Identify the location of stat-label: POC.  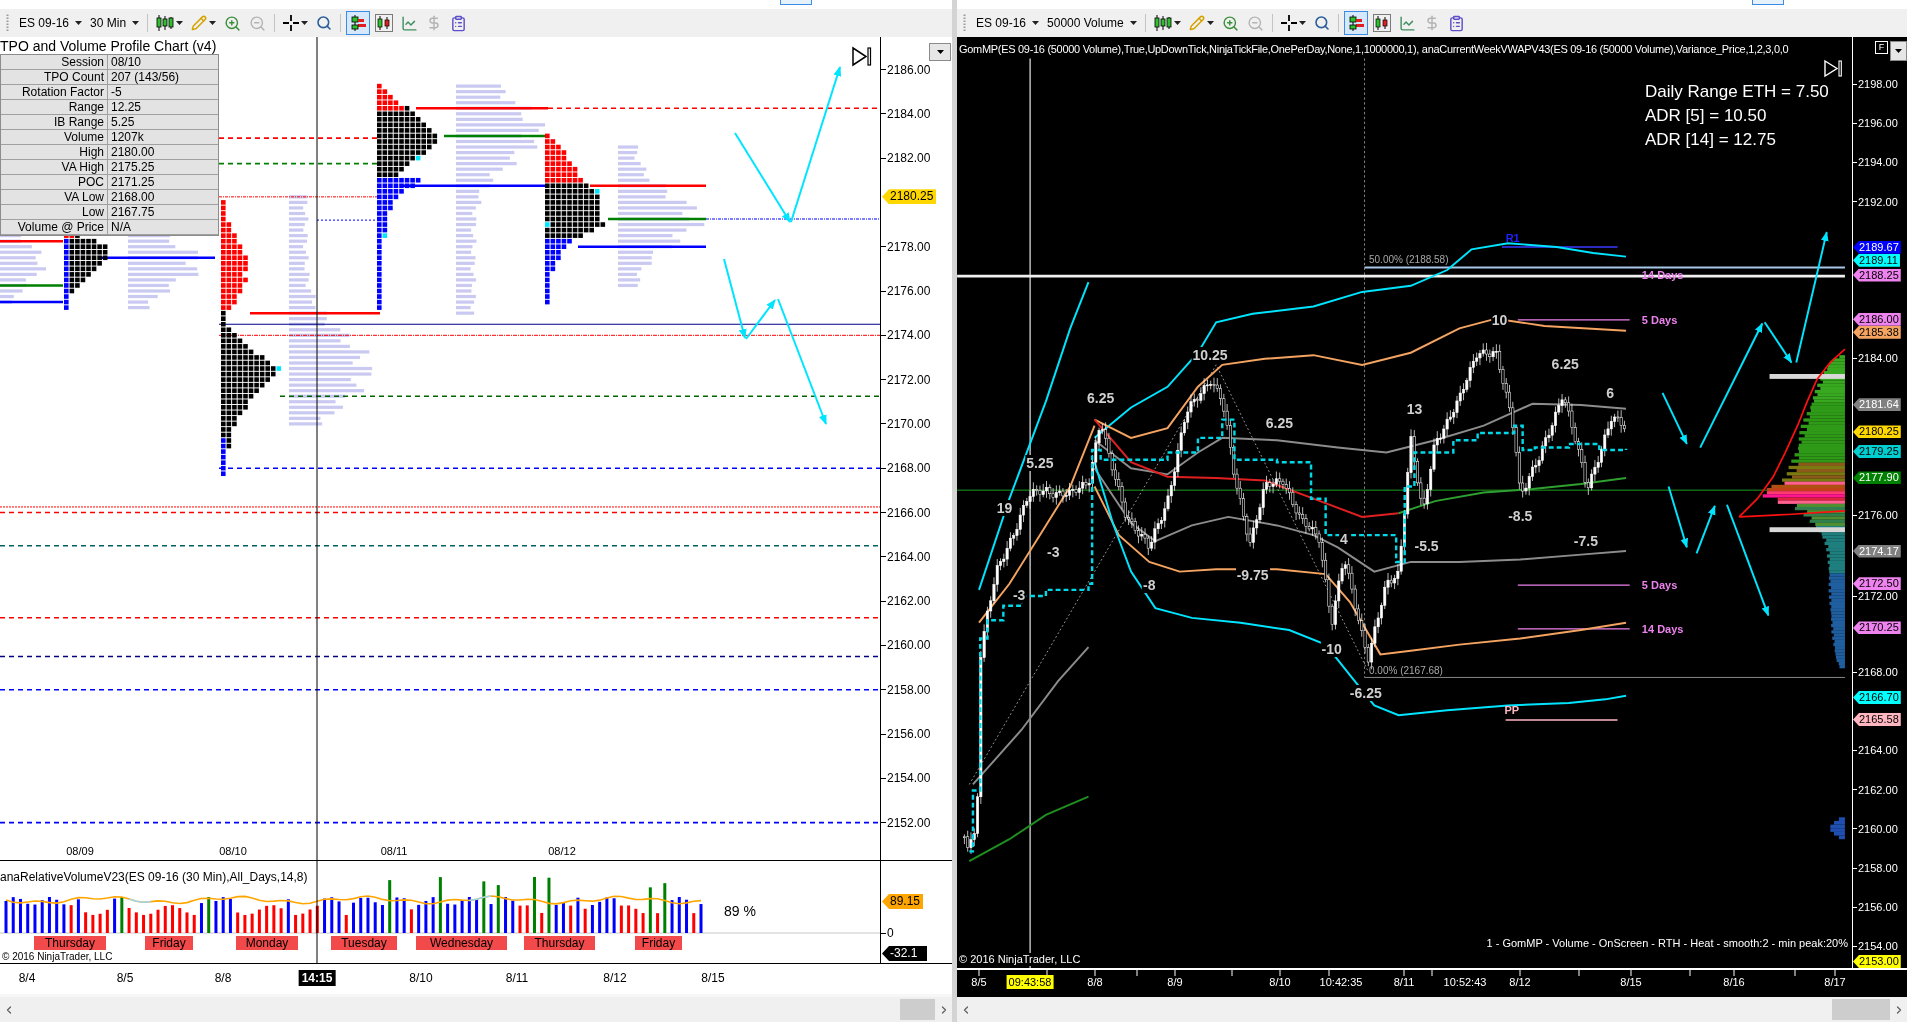
(54, 182).